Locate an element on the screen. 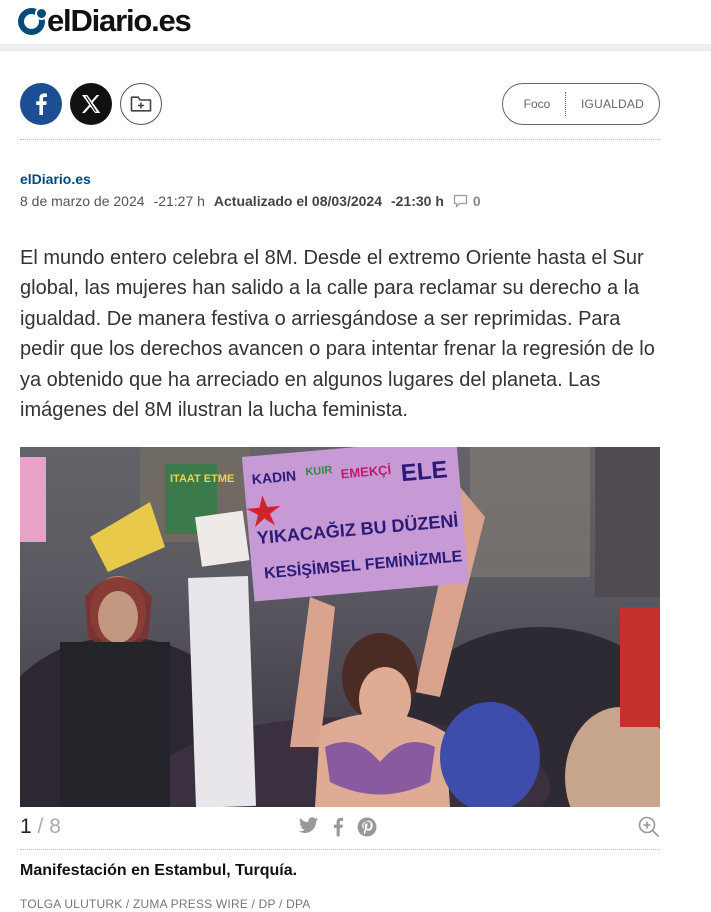 The height and width of the screenshot is (912, 711). gallery-counter: 1 / 8 is located at coordinates (40, 827).